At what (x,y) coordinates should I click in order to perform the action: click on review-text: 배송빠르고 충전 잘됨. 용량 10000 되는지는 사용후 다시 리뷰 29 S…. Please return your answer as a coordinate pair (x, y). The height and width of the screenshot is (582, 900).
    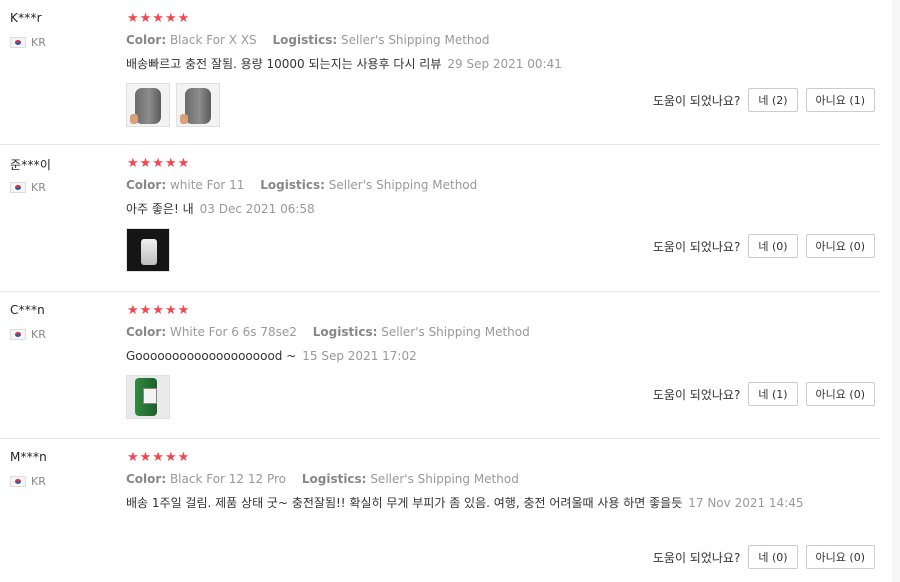
    Looking at the image, I should click on (344, 64).